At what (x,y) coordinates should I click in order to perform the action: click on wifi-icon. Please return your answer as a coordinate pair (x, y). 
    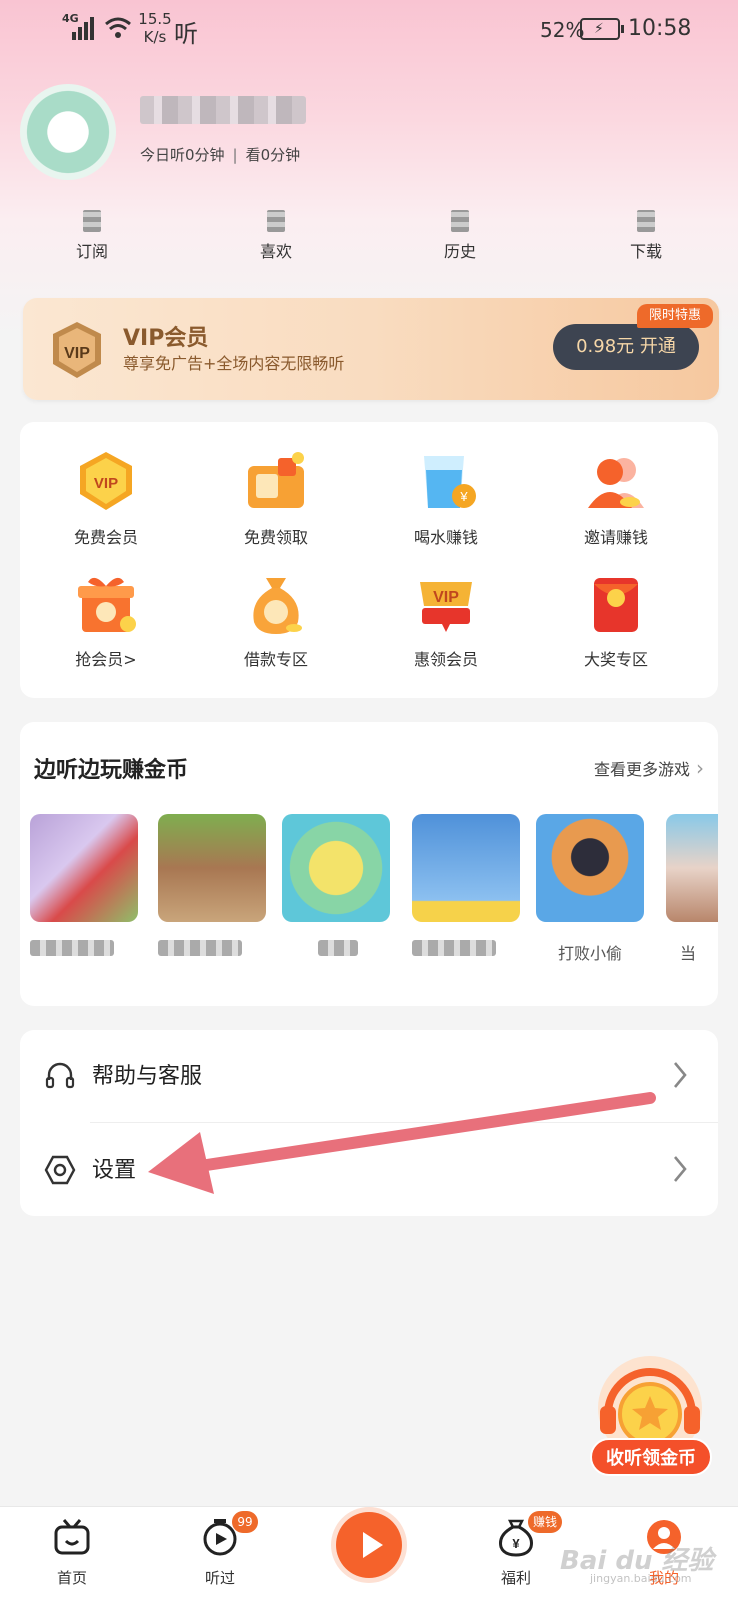
    Looking at the image, I should click on (118, 27).